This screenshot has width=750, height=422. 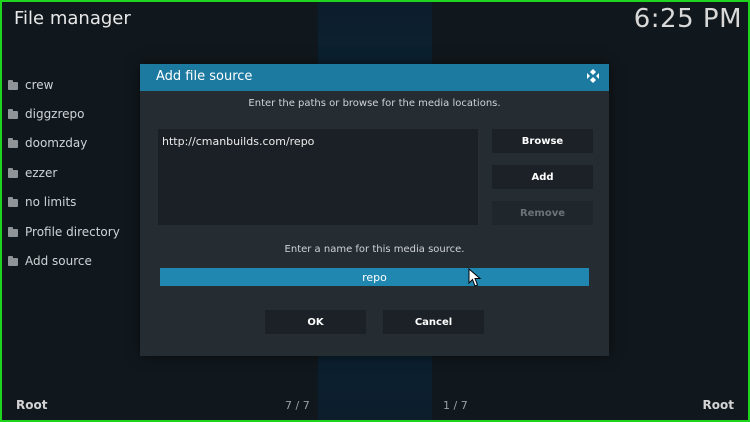 I want to click on cancel-button: Cancel, so click(x=433, y=322).